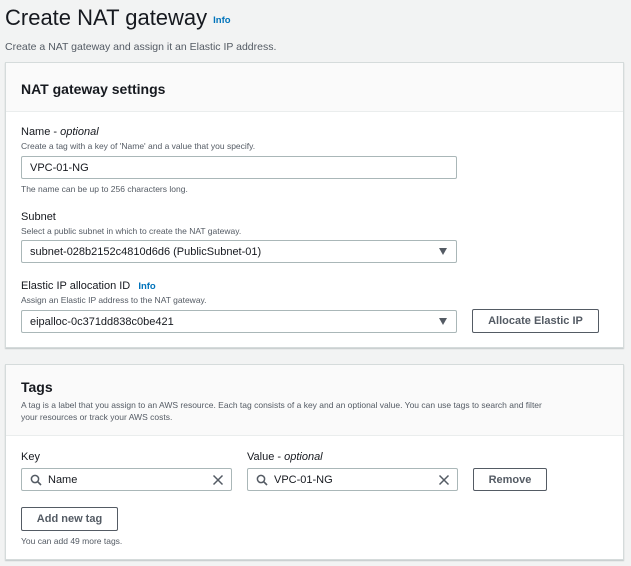  What do you see at coordinates (303, 457) in the screenshot?
I see `tag-value-label-optional: optional` at bounding box center [303, 457].